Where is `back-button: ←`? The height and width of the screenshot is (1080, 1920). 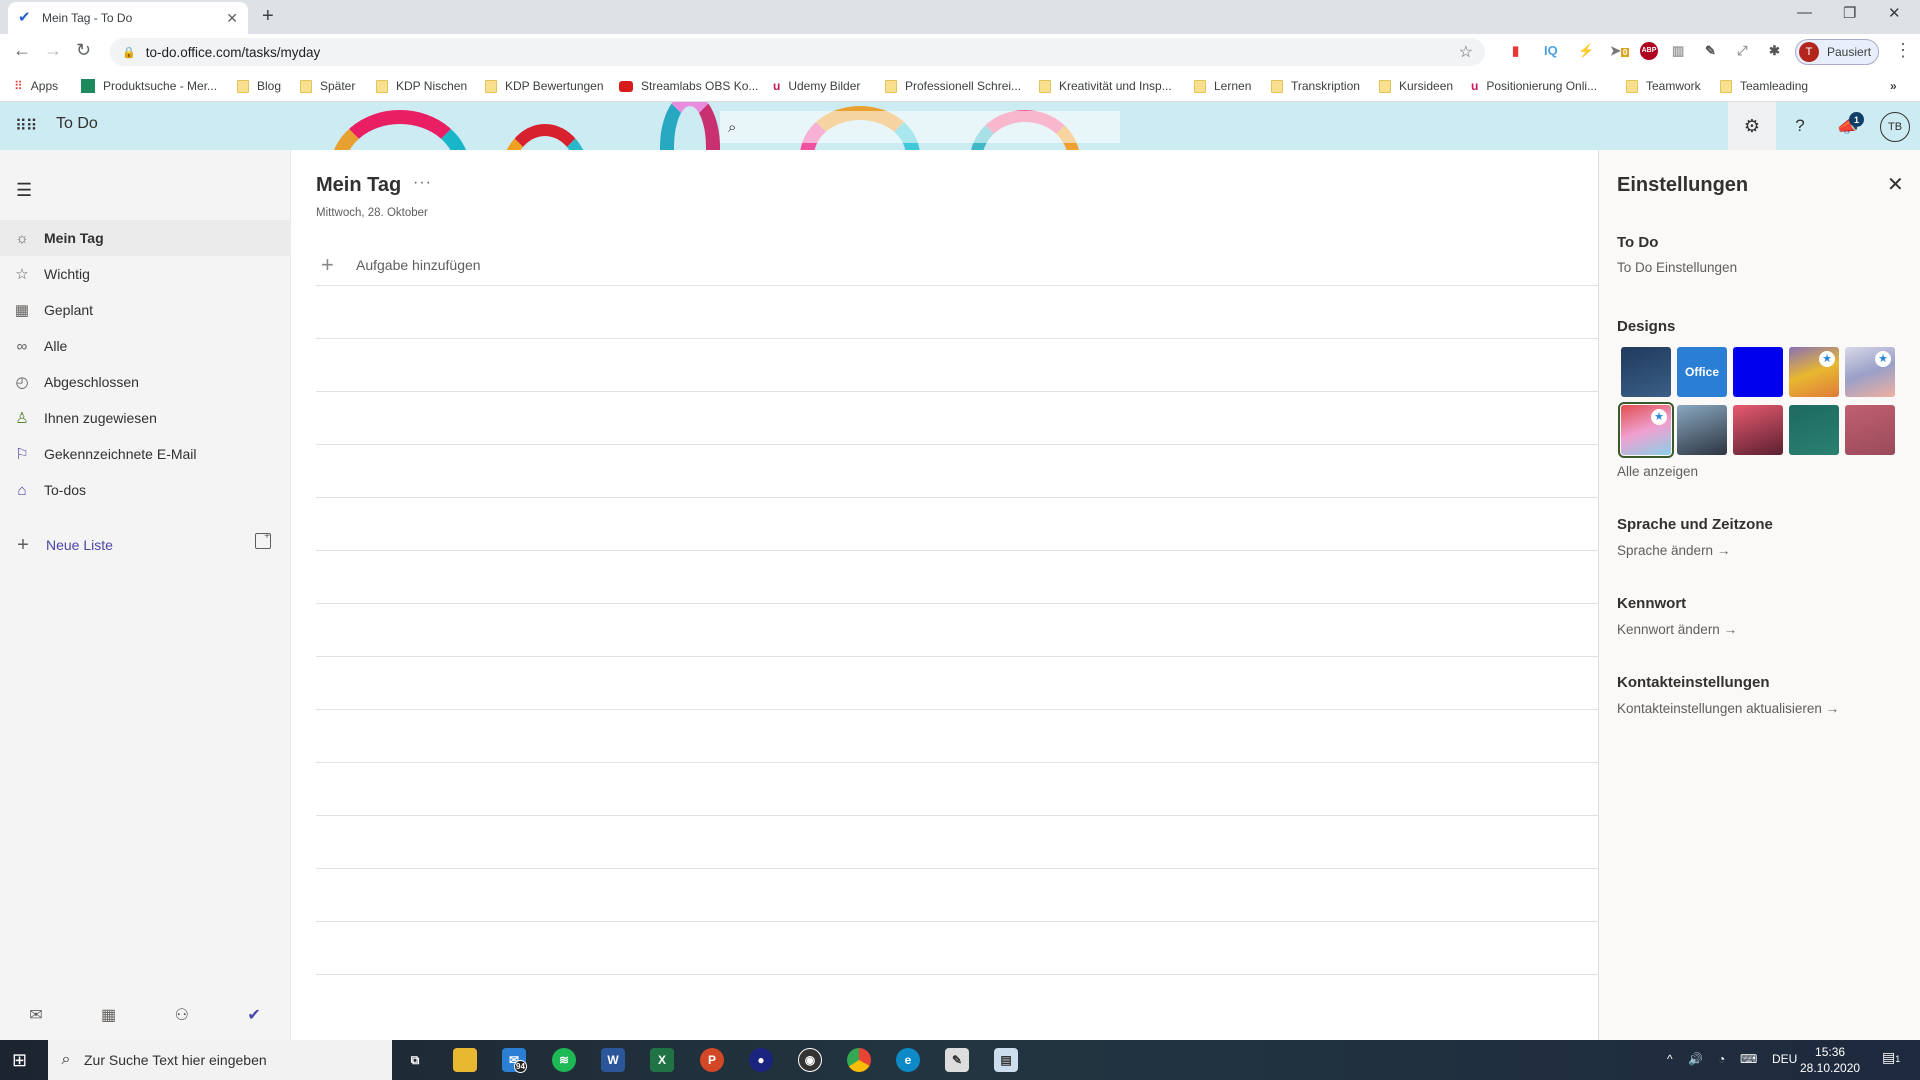 back-button: ← is located at coordinates (22, 50).